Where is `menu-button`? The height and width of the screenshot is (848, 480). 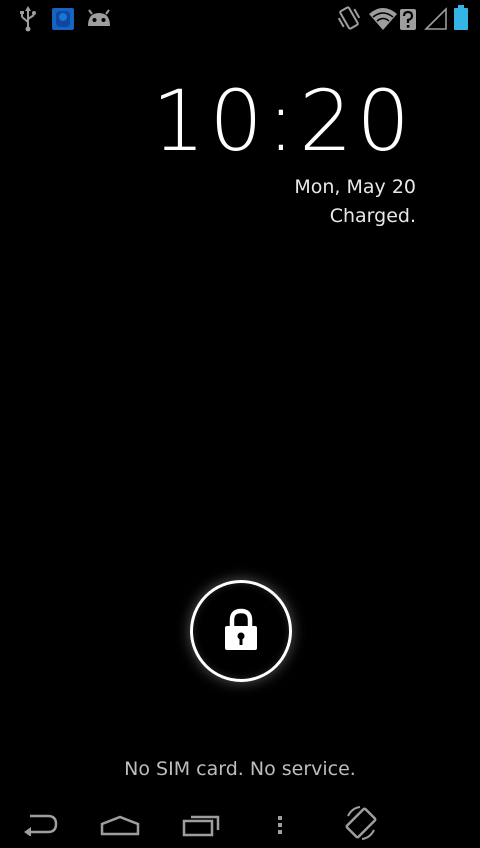
menu-button is located at coordinates (280, 827).